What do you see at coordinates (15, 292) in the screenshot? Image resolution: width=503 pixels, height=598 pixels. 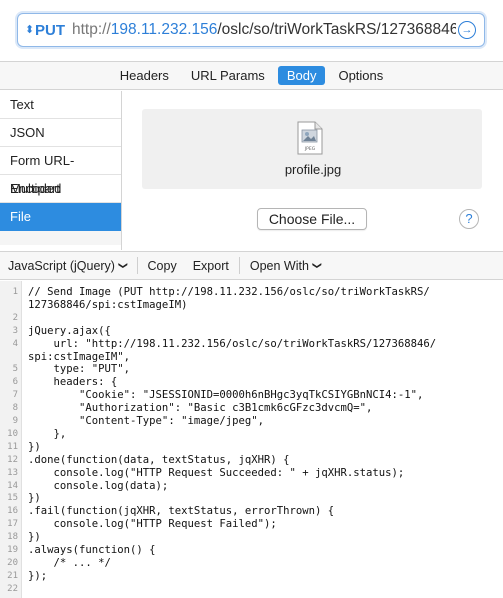 I see `line-number: 1` at bounding box center [15, 292].